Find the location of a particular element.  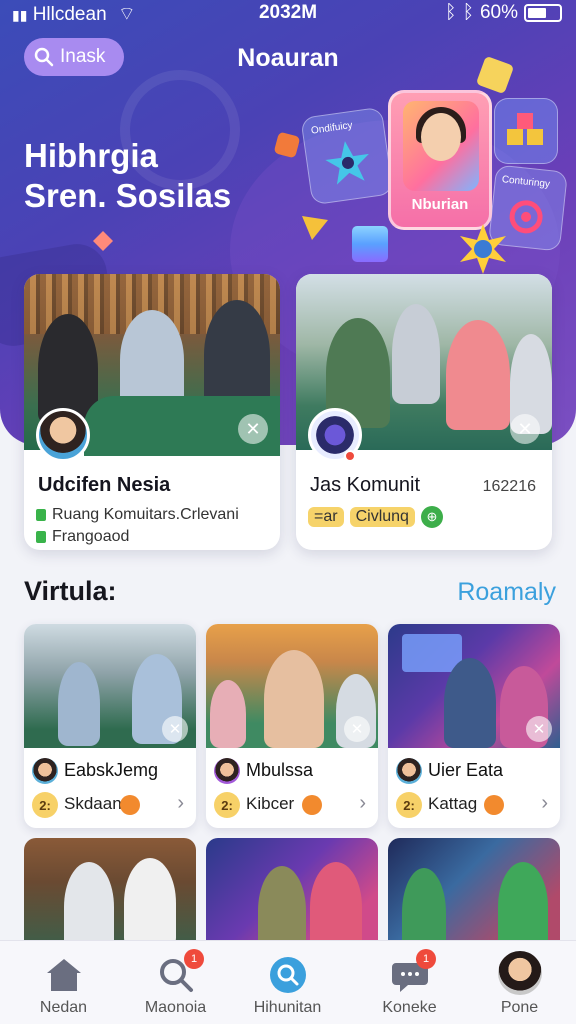

nav-label: Maonoia is located at coordinates (175, 1007).